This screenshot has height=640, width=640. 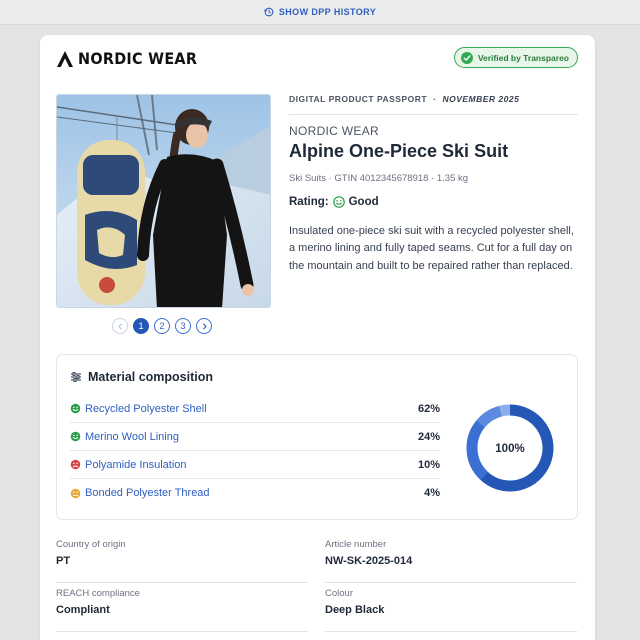 I want to click on product-rating: Rating: Good, so click(x=334, y=202).